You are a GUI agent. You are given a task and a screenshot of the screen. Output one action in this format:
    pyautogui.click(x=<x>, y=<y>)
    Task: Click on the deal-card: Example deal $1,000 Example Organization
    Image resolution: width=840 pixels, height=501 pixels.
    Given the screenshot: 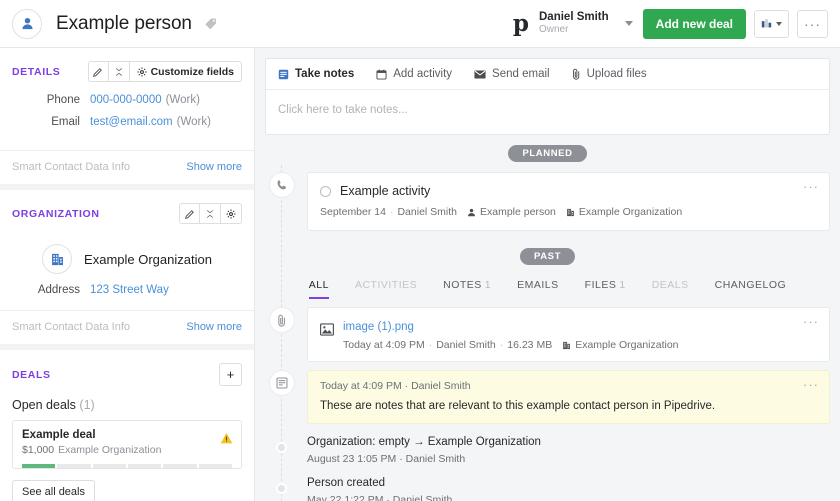 What is the action you would take?
    pyautogui.click(x=127, y=444)
    